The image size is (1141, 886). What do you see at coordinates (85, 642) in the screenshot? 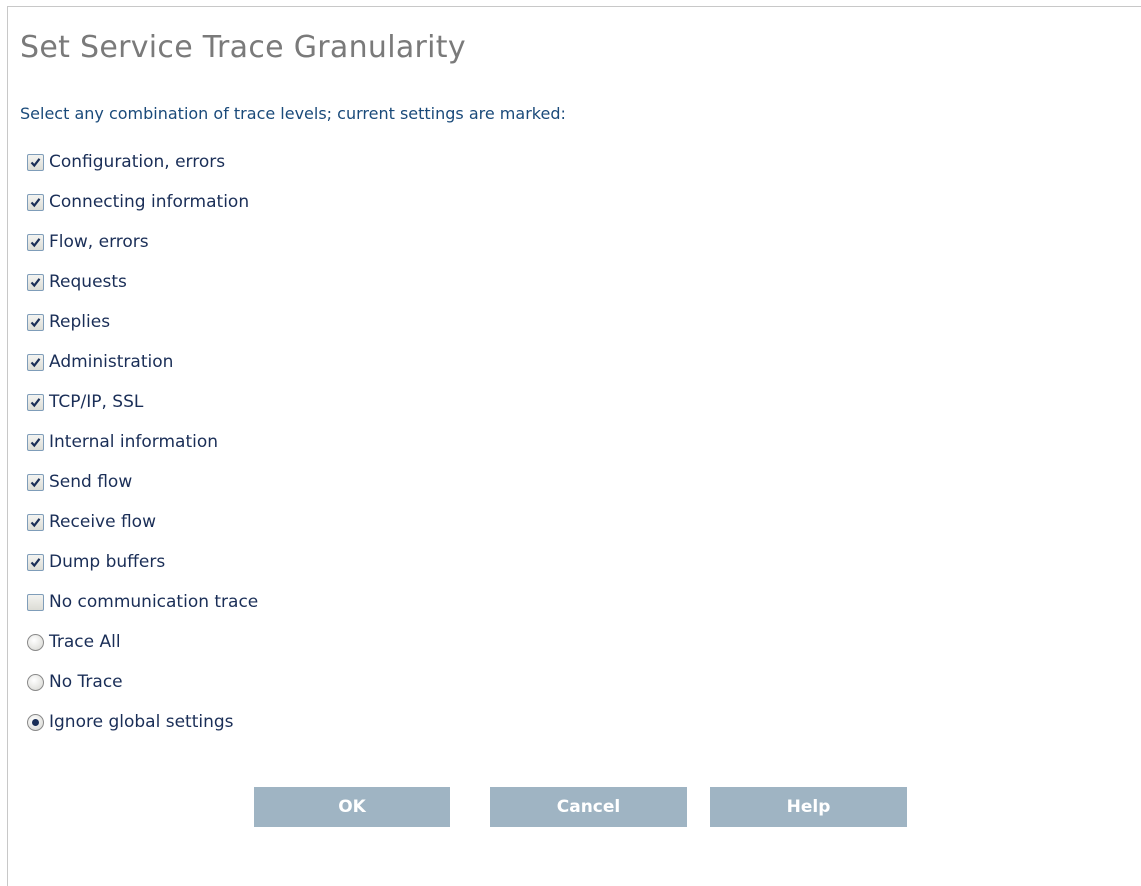
I see `option-label: Trace All` at bounding box center [85, 642].